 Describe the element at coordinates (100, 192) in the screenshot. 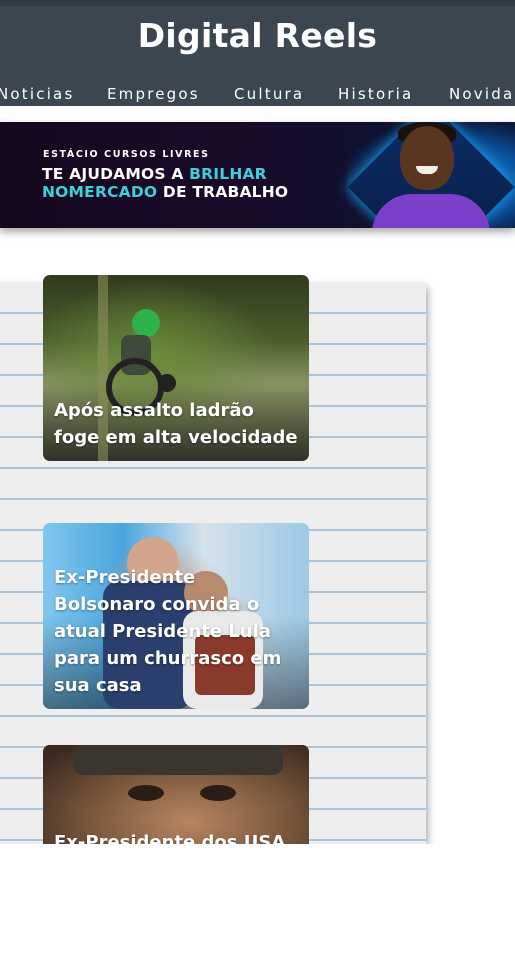

I see `banner-headline-2a: NOMERCADO` at that location.